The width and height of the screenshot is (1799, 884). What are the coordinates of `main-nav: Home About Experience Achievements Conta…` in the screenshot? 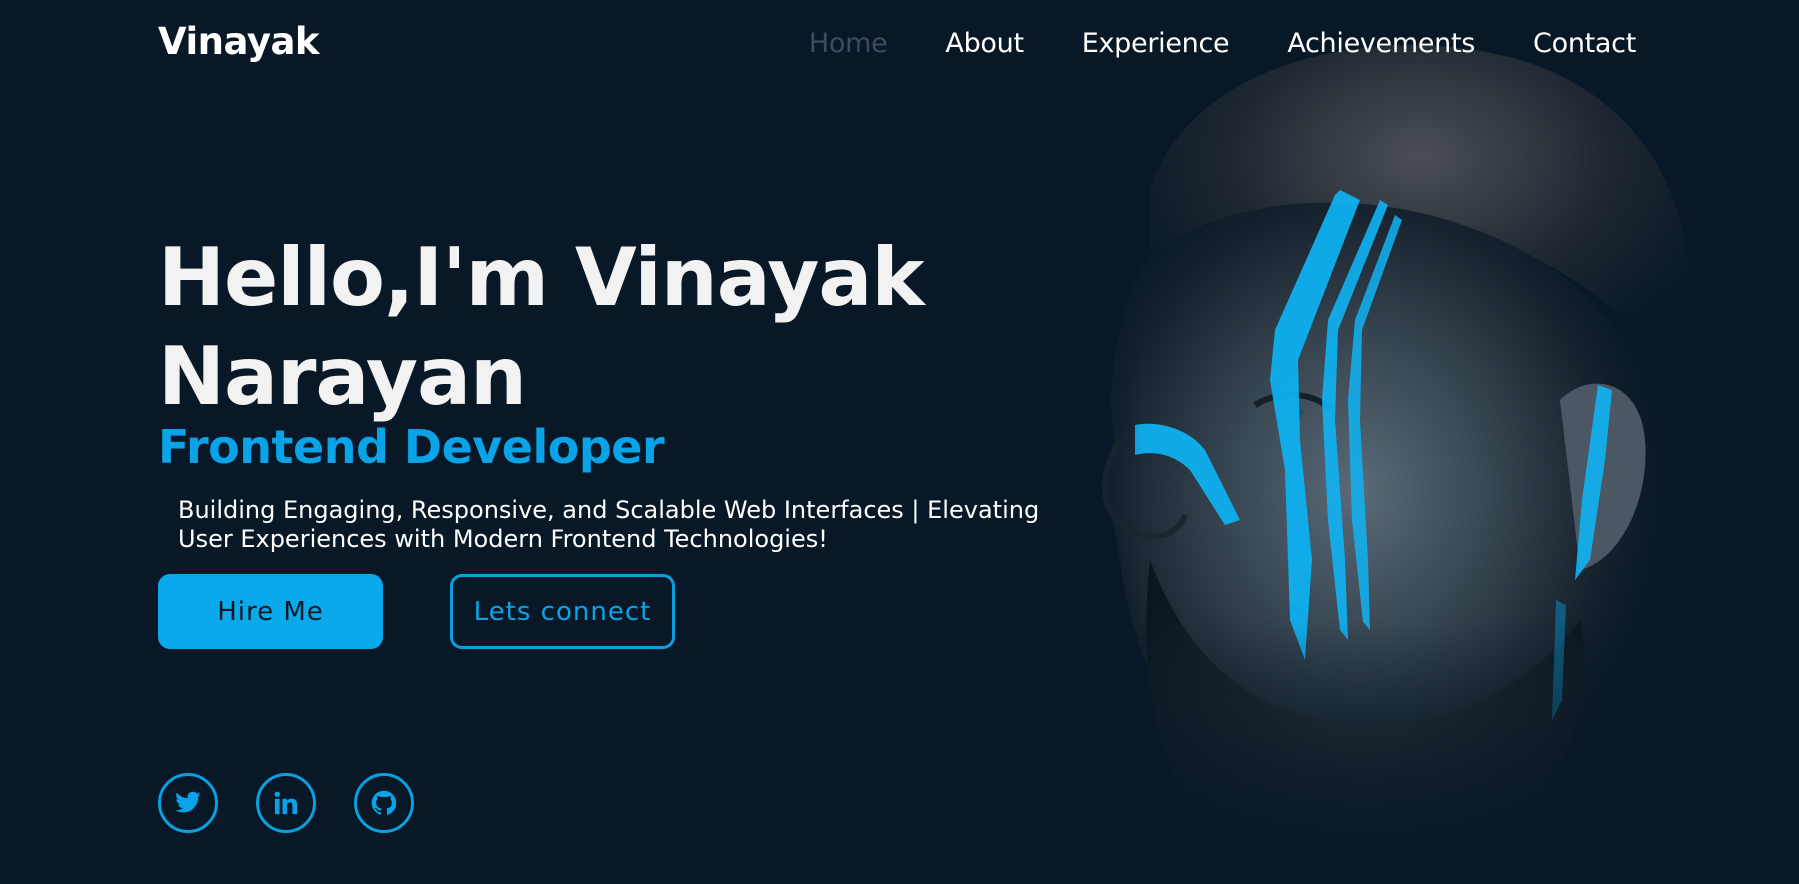 It's located at (1193, 43).